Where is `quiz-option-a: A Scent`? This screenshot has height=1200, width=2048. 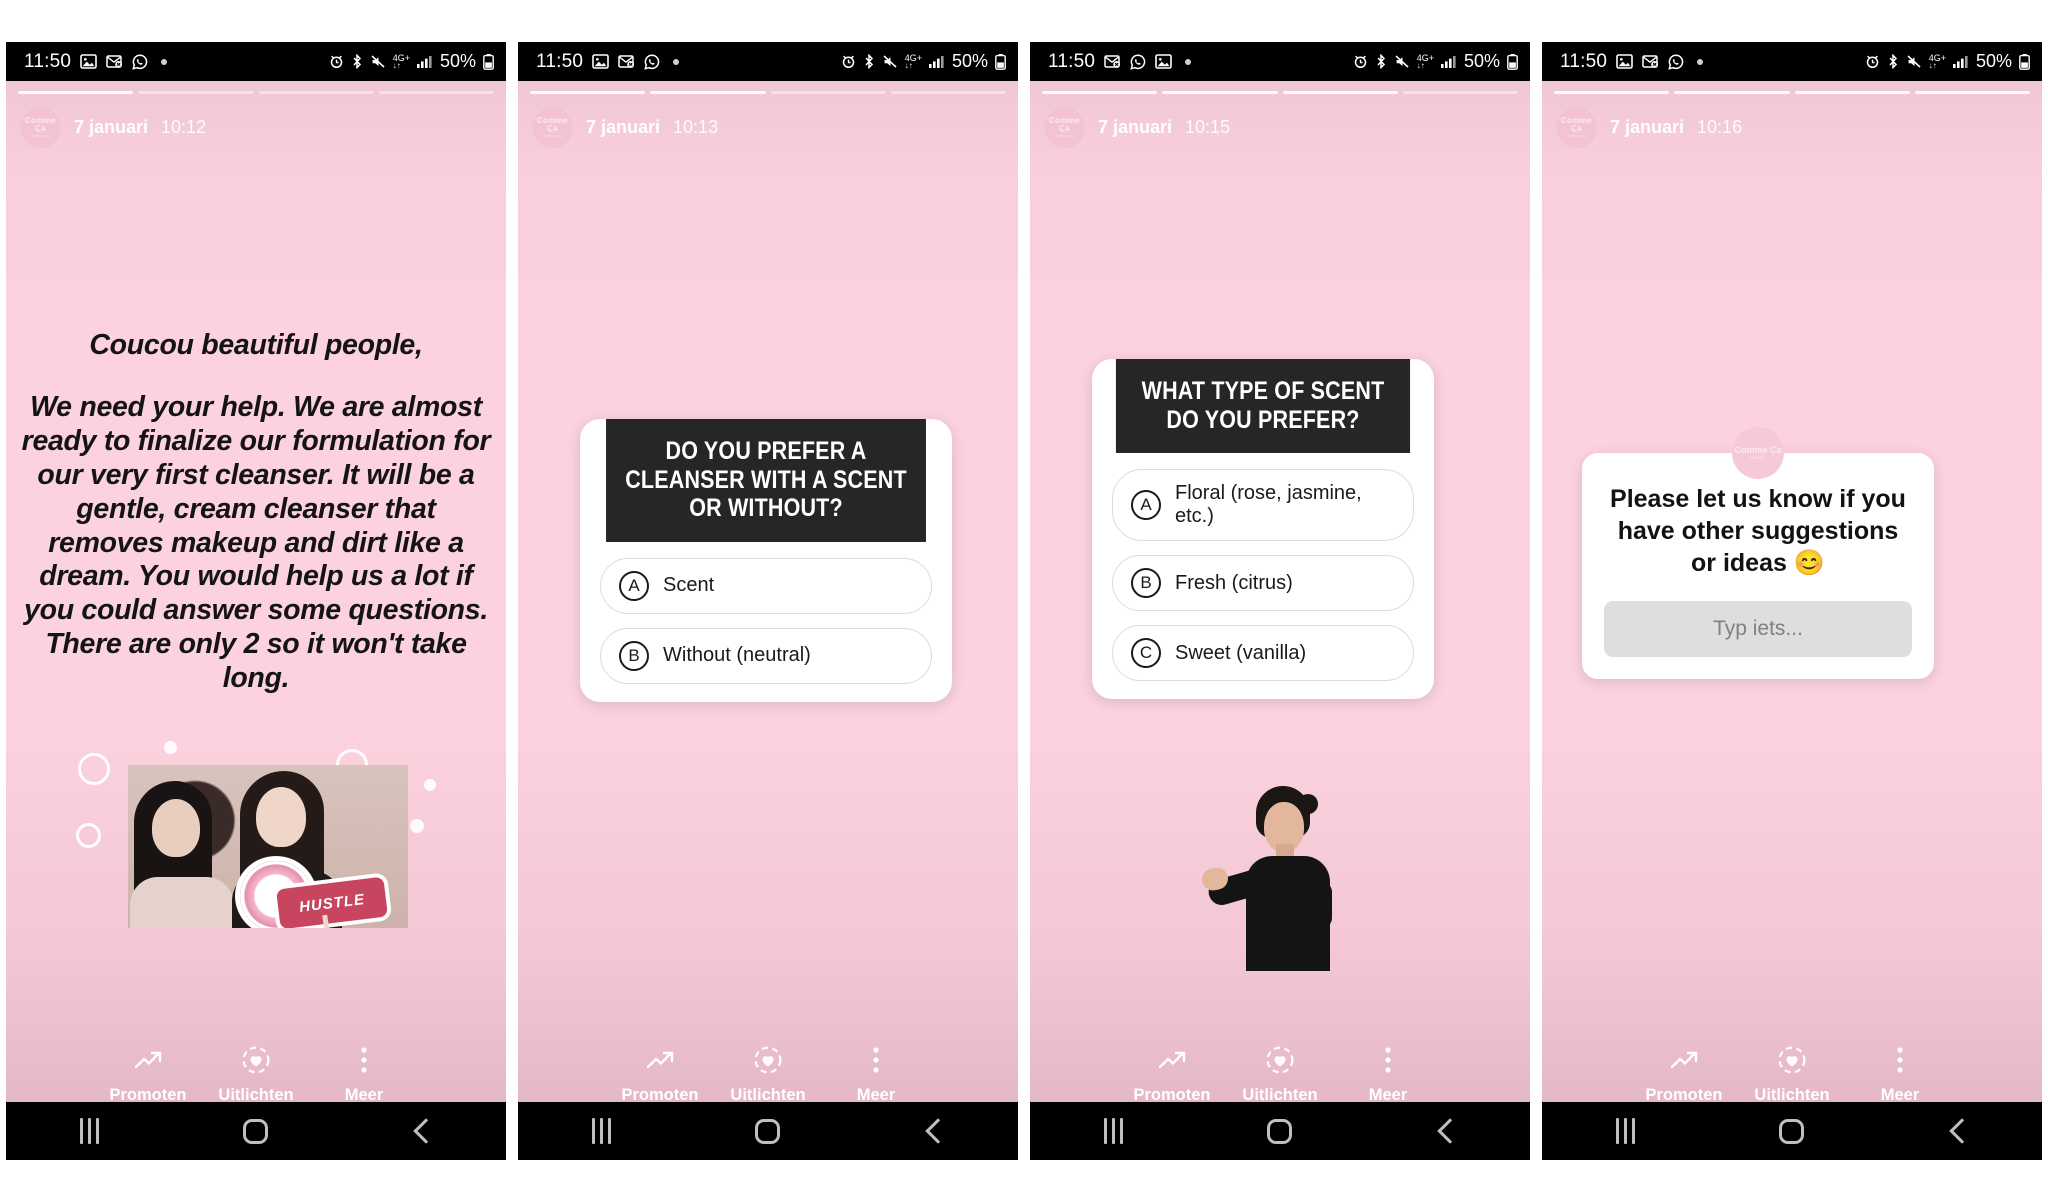
quiz-option-a: A Scent is located at coordinates (766, 585).